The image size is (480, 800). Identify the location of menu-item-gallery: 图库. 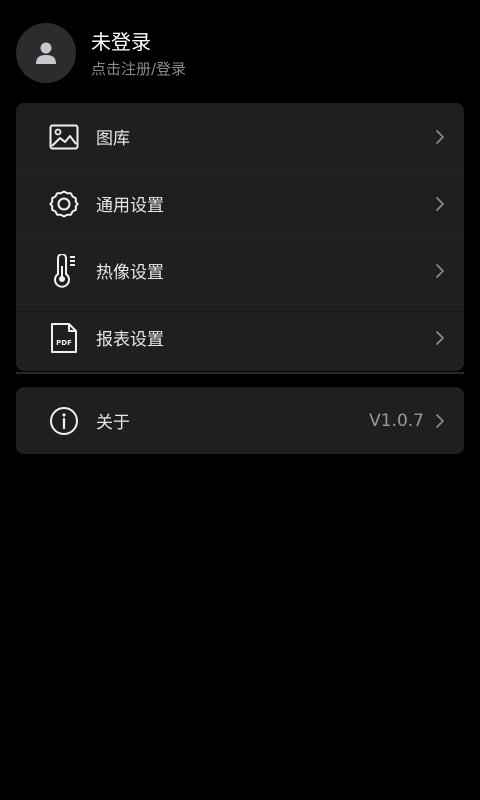
(240, 136).